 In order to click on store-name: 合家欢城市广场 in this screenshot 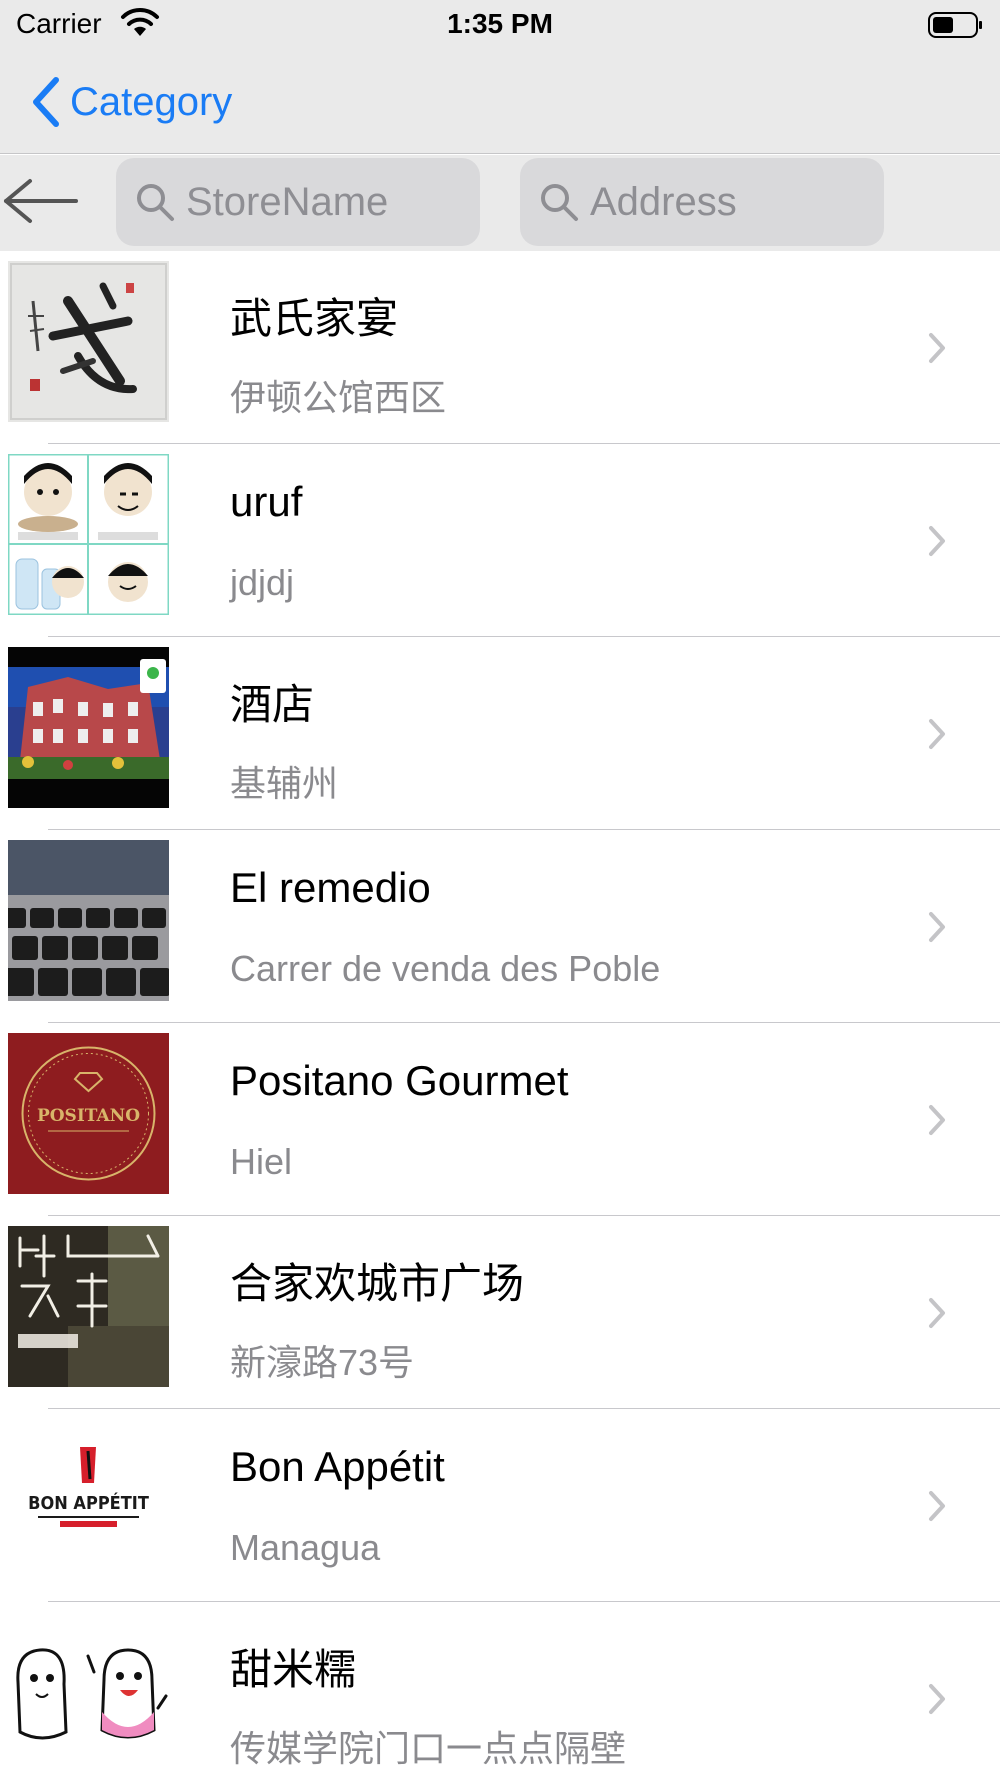, I will do `click(377, 1283)`.